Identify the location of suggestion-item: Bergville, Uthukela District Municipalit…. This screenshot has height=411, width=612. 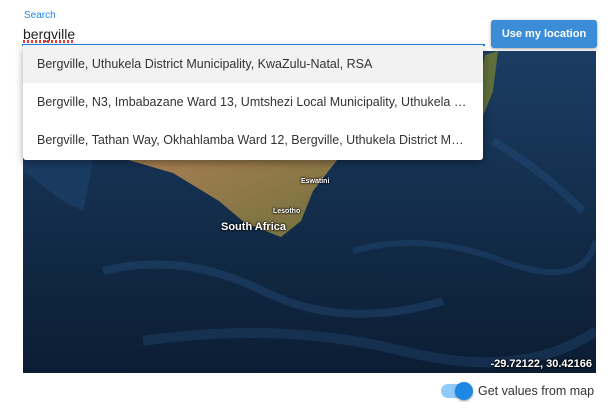
(253, 64).